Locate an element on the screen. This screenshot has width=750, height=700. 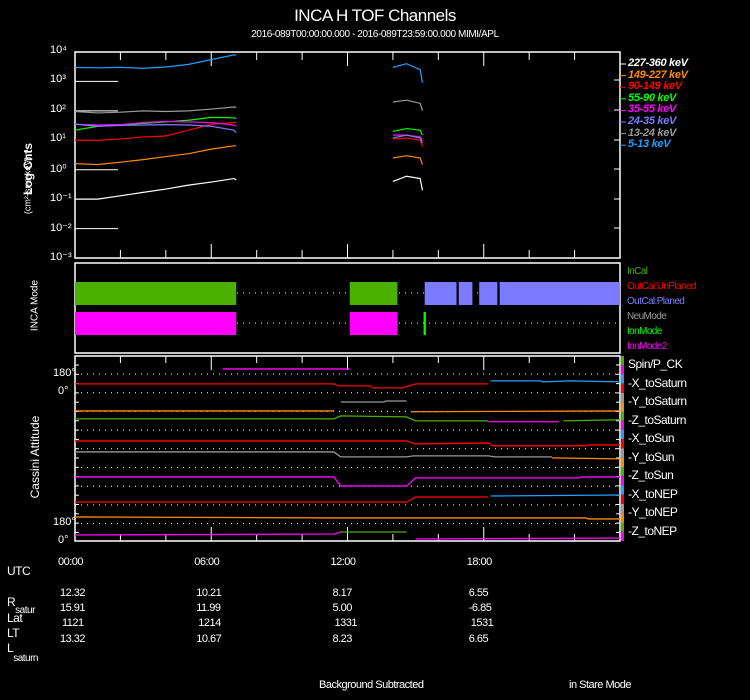
attitude-legend-item: -Y_toSaturn is located at coordinates (657, 401).